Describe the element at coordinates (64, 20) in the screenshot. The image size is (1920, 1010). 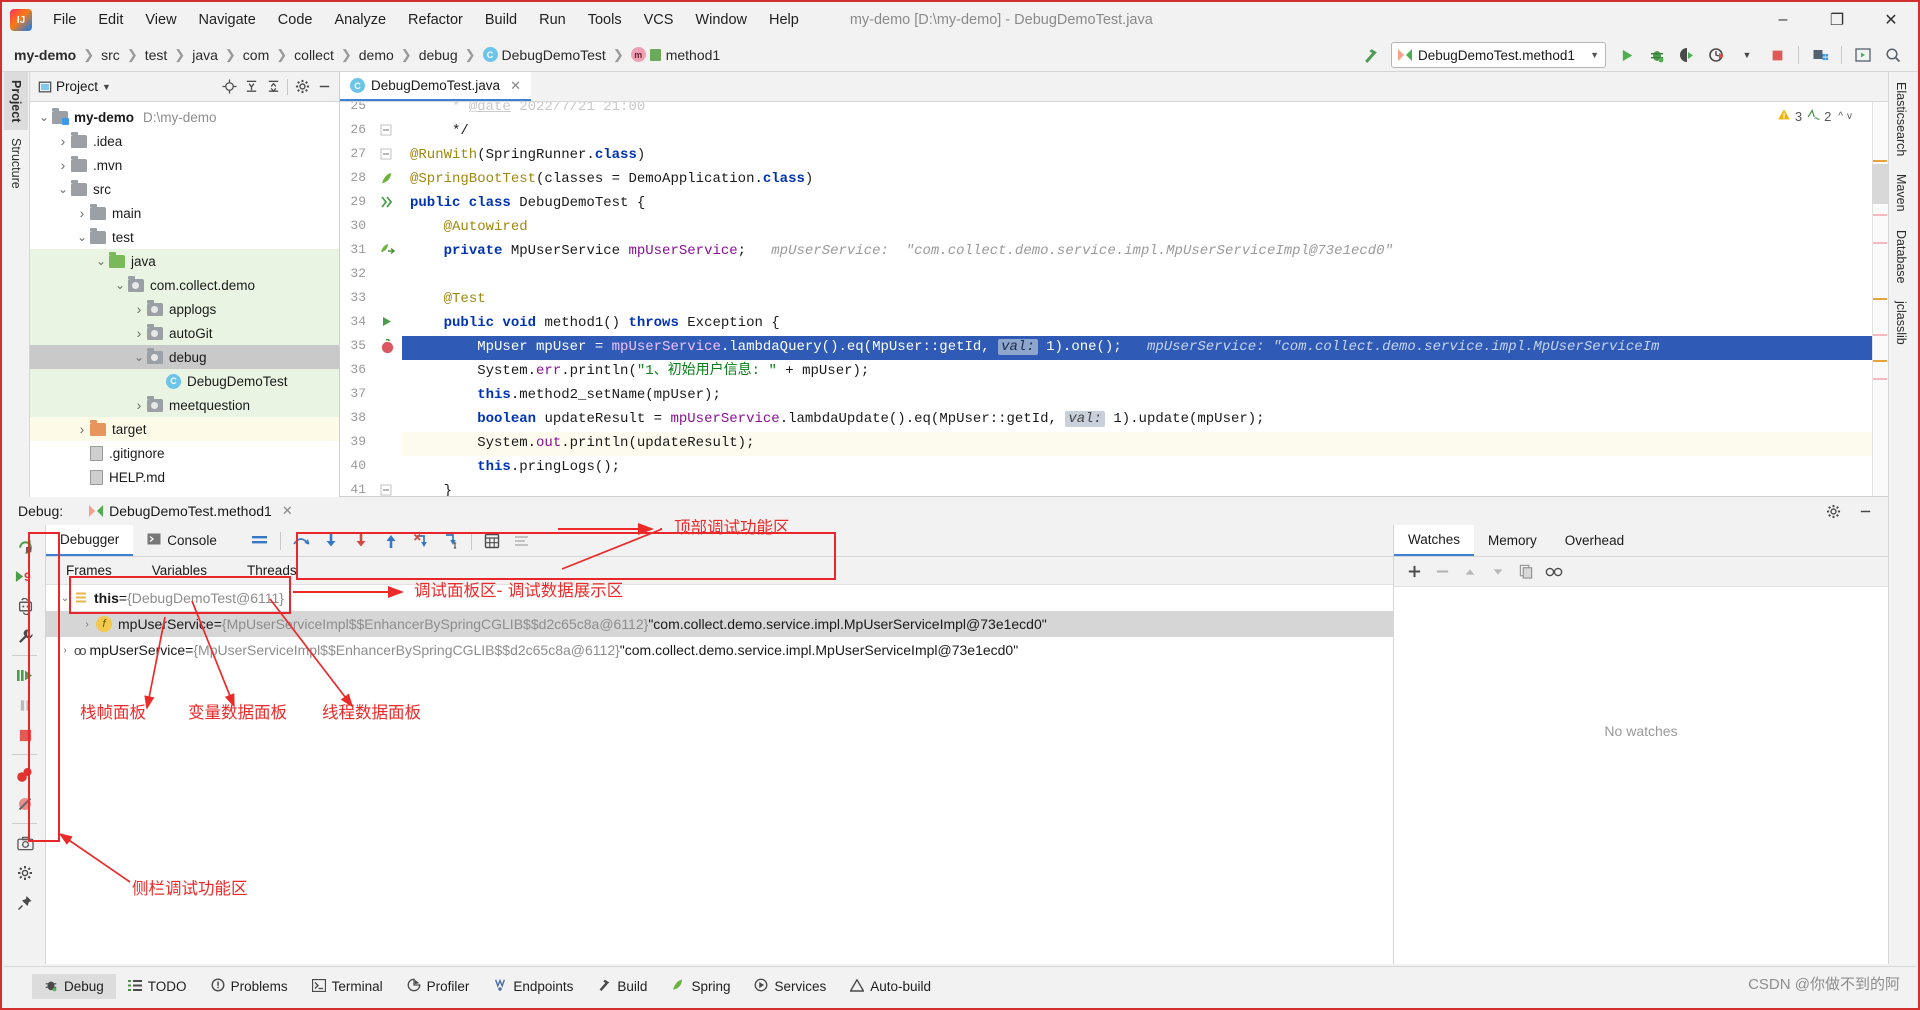
I see `menu-item-file: File` at that location.